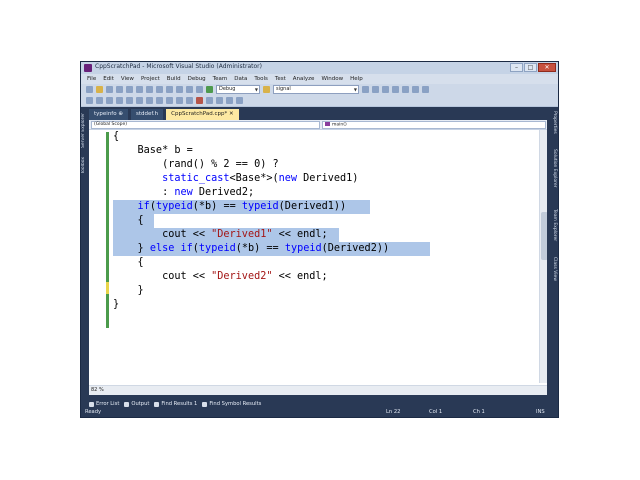 The height and width of the screenshot is (480, 640). What do you see at coordinates (99, 89) in the screenshot?
I see `open-file-icon` at bounding box center [99, 89].